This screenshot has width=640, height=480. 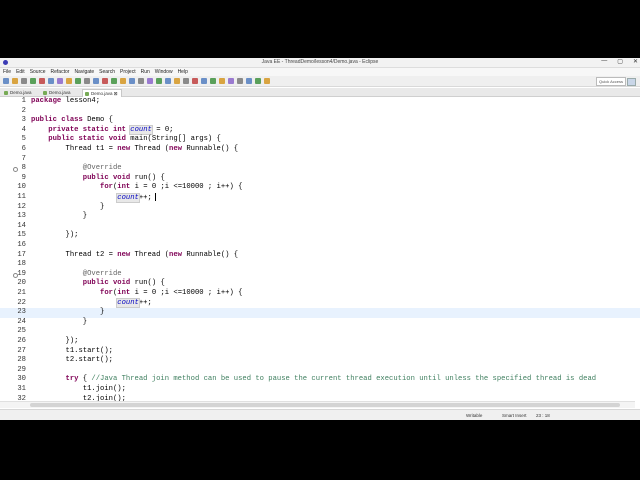 What do you see at coordinates (320, 112) in the screenshot?
I see `code-line: 2` at bounding box center [320, 112].